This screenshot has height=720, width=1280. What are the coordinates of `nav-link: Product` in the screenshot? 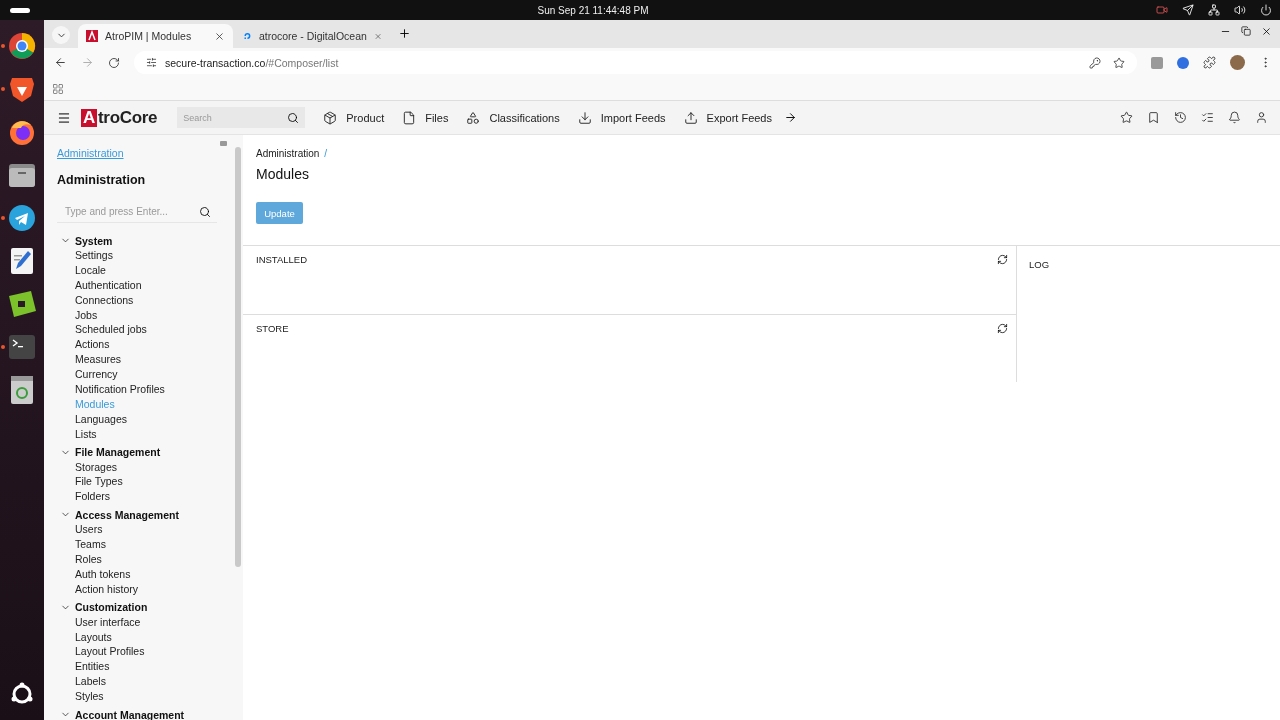 It's located at (354, 117).